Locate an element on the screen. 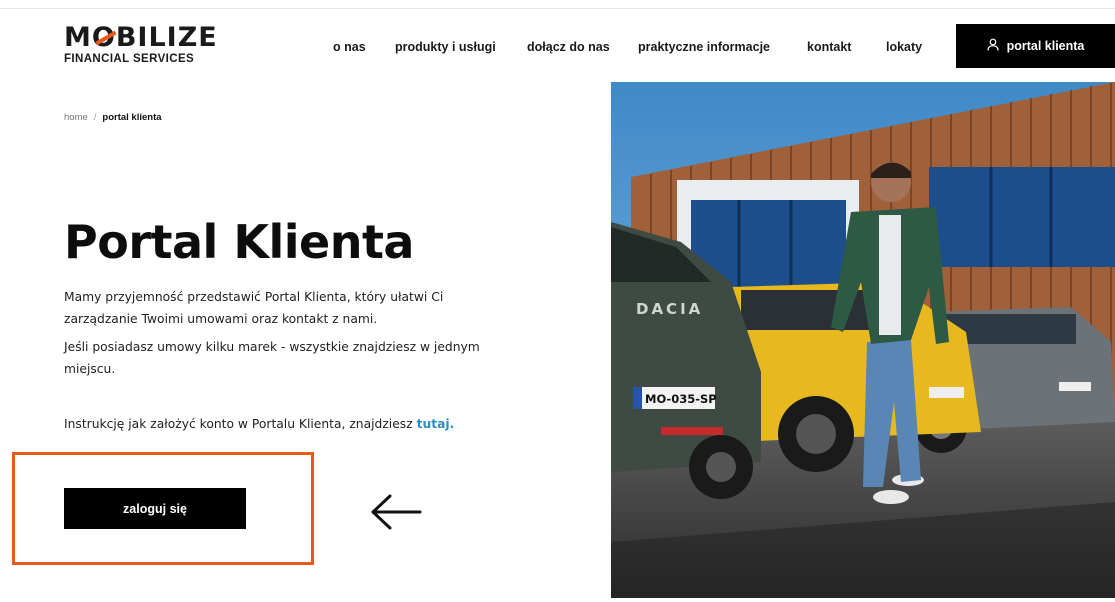  nav-item-praktyczne-informacje: praktyczne informacje is located at coordinates (704, 47).